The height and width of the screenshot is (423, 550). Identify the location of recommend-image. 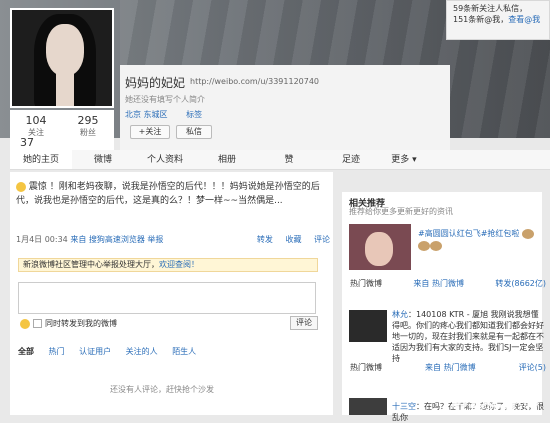
(380, 247).